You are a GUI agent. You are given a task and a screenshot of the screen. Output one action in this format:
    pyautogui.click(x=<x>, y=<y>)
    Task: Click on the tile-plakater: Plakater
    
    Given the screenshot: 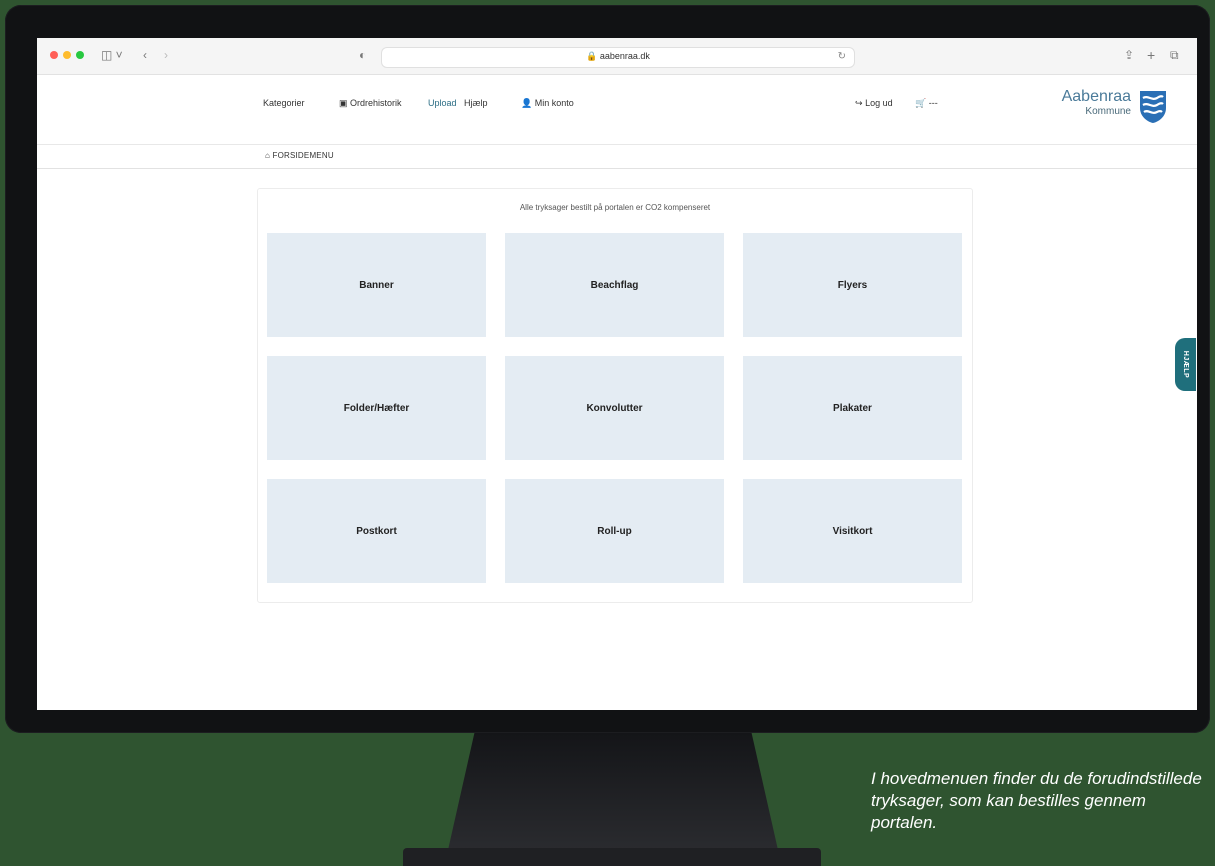 What is the action you would take?
    pyautogui.click(x=852, y=408)
    